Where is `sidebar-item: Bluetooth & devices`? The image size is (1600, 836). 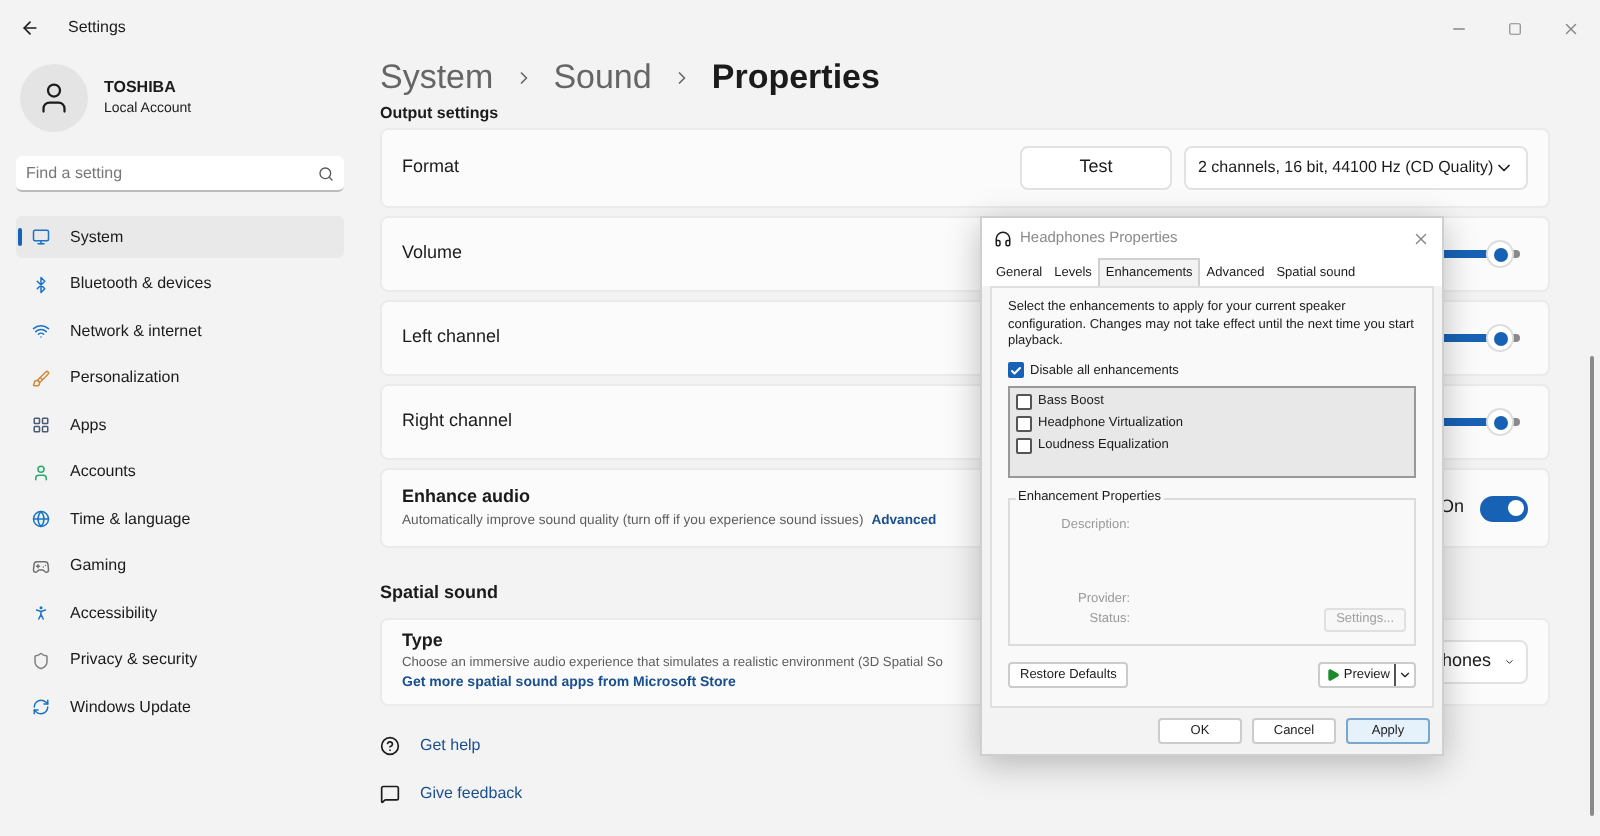
sidebar-item: Bluetooth & devices is located at coordinates (180, 284).